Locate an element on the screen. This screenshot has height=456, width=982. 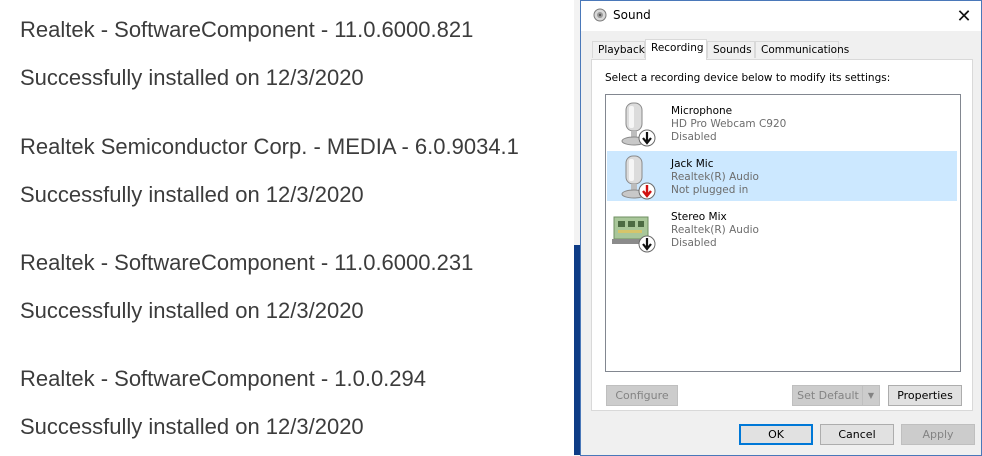
device-item-stereo-mix: Stereo Mix Realtek(R) Audio Disabled is located at coordinates (782, 229).